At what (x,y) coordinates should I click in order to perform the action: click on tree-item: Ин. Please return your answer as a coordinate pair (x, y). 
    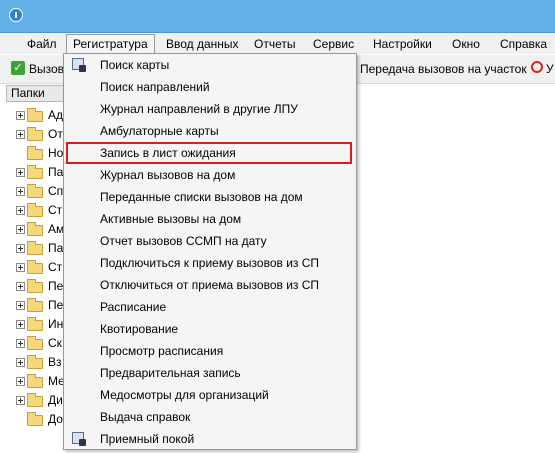
    Looking at the image, I should click on (36, 324).